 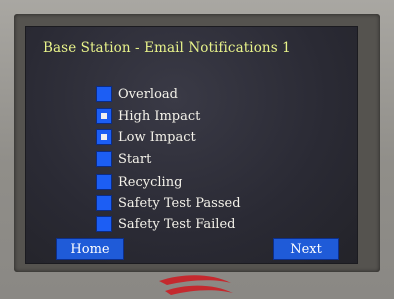 I want to click on checkbox-safety-test-failed, so click(x=104, y=224).